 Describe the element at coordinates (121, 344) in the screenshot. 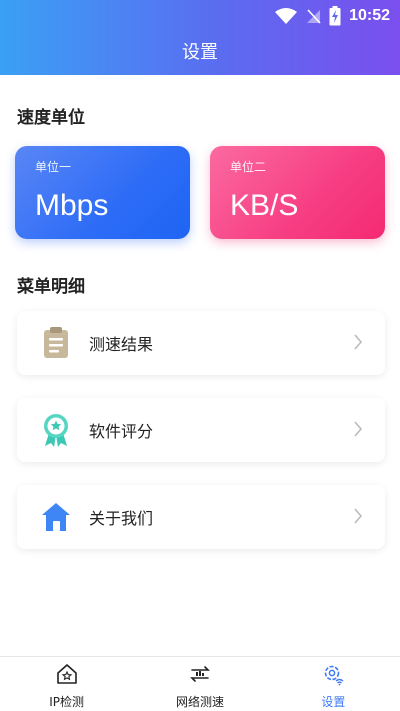

I see `menu-item-label: 测速结果` at that location.